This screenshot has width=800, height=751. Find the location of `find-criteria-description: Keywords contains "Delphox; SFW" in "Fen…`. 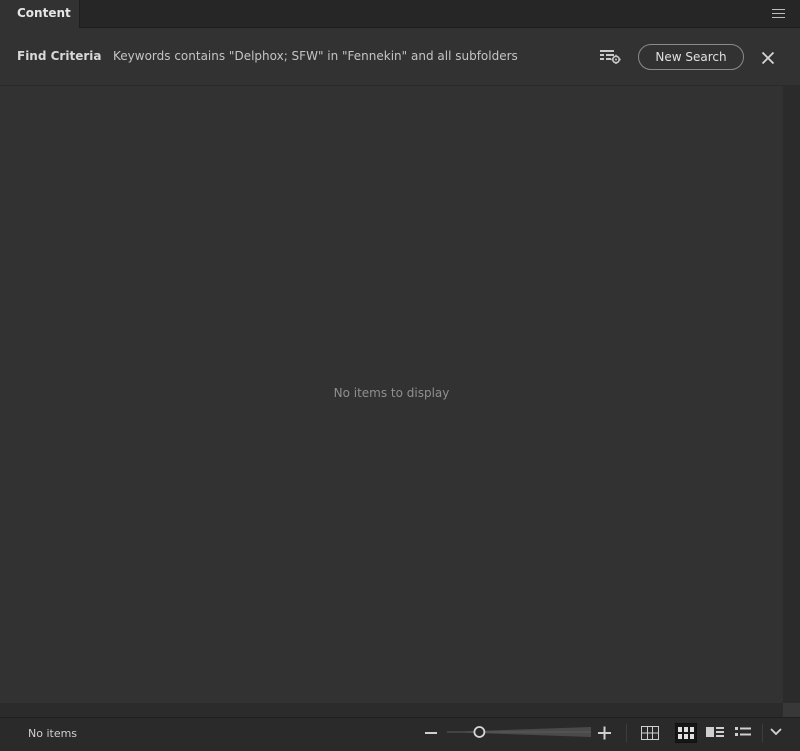

find-criteria-description: Keywords contains "Delphox; SFW" in "Fen… is located at coordinates (315, 56).